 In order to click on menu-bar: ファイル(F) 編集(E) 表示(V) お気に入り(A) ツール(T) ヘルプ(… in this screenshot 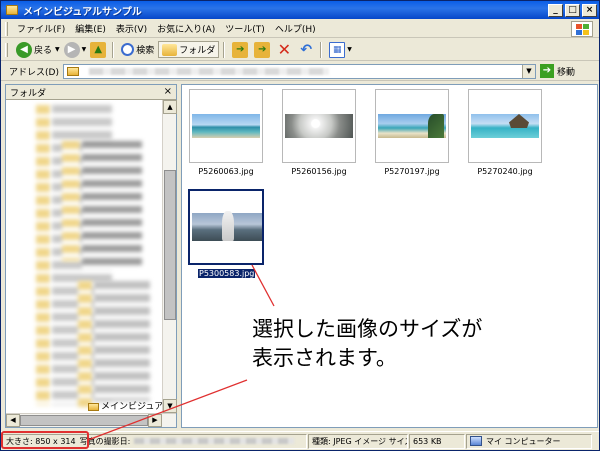, I will do `click(300, 29)`.